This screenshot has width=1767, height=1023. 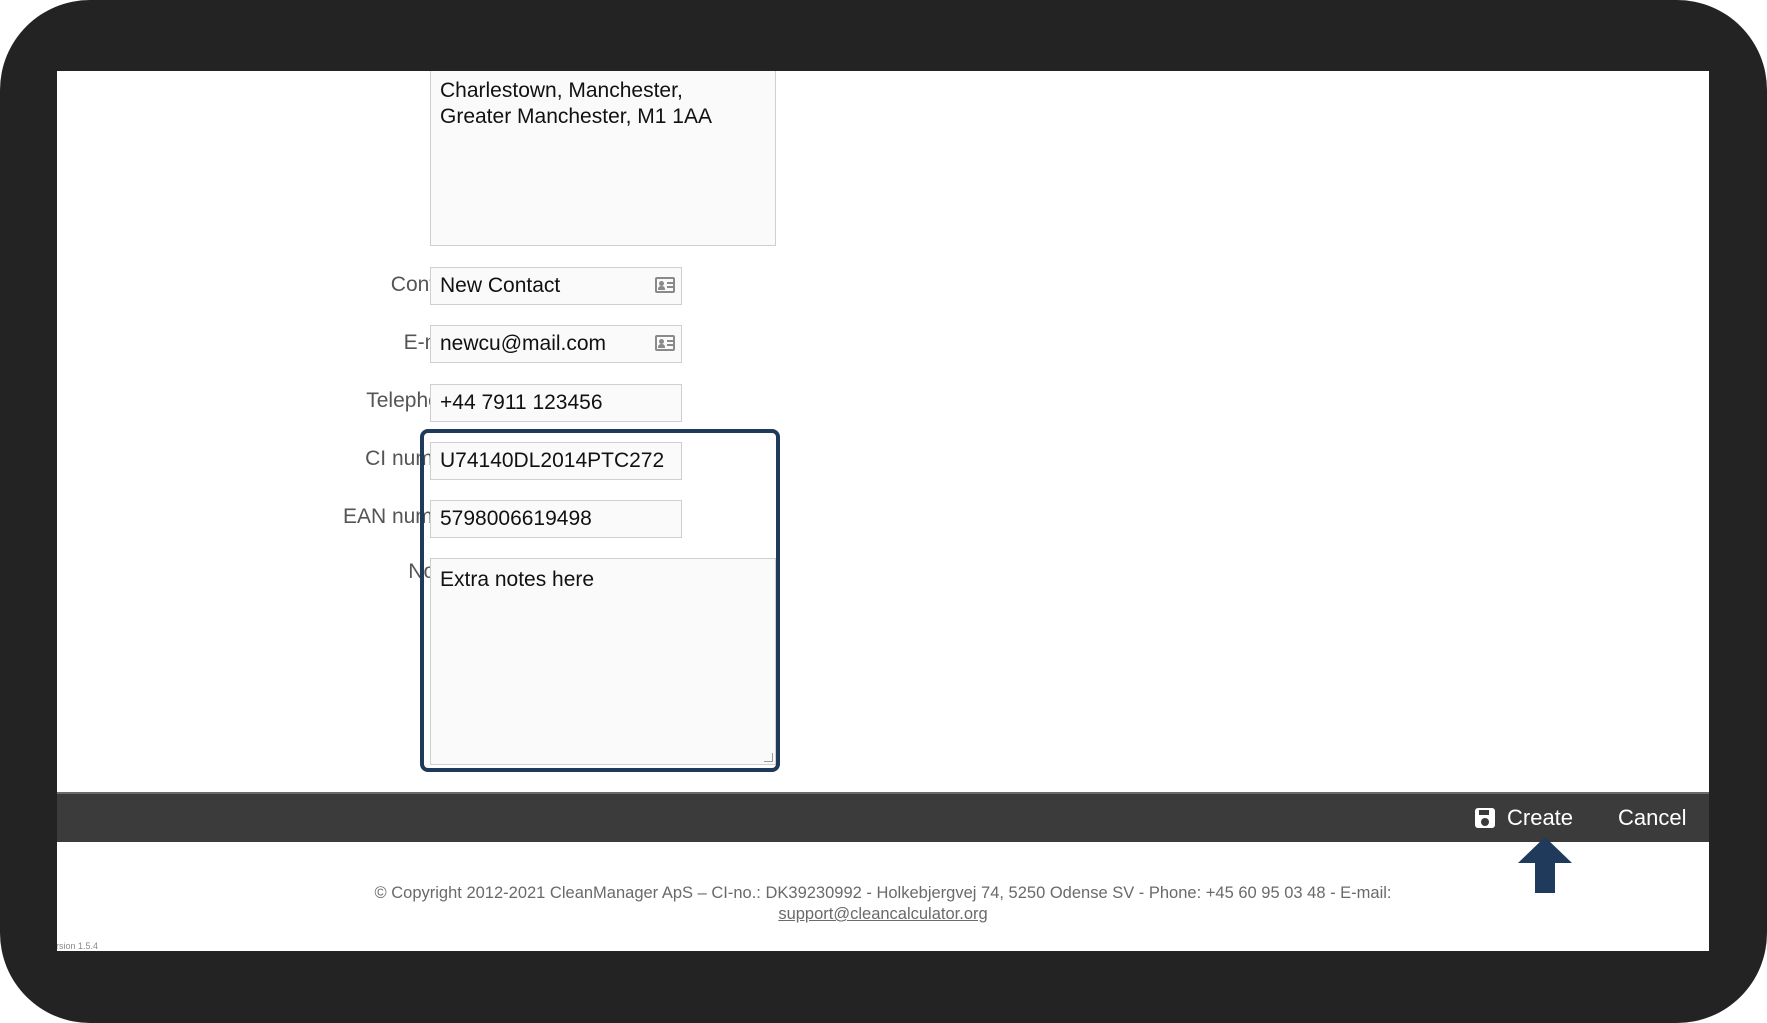 I want to click on create-button: Create, so click(x=1524, y=818).